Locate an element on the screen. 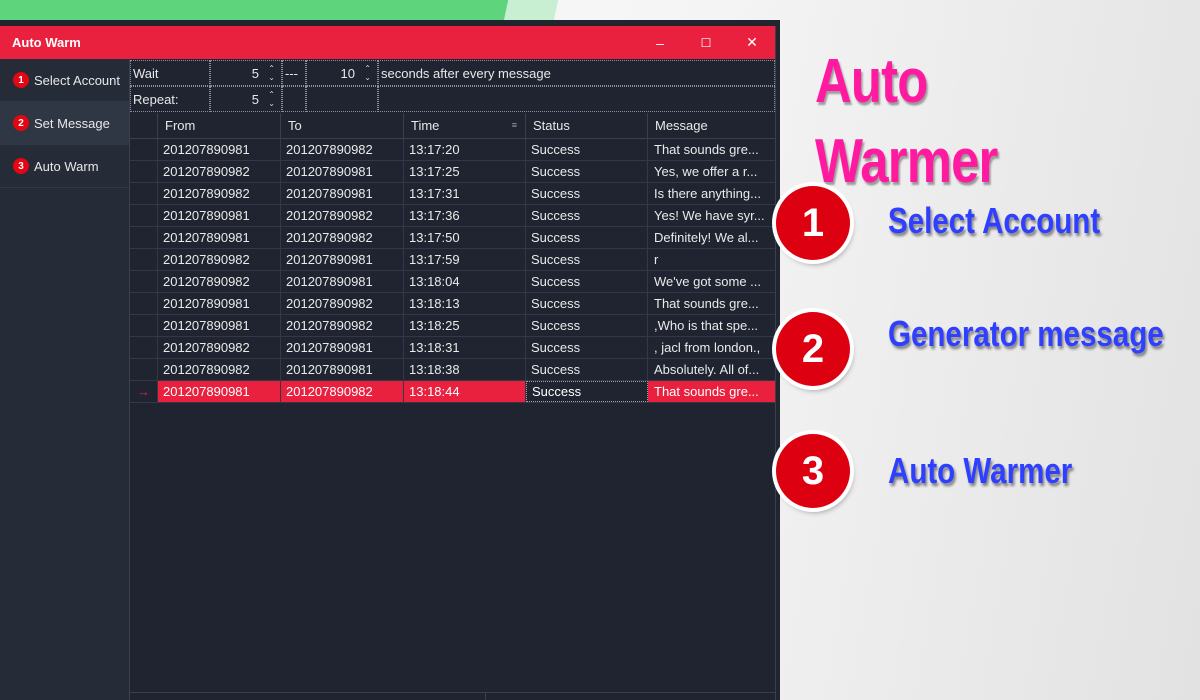 The height and width of the screenshot is (700, 1200). cell-message: r is located at coordinates (711, 259).